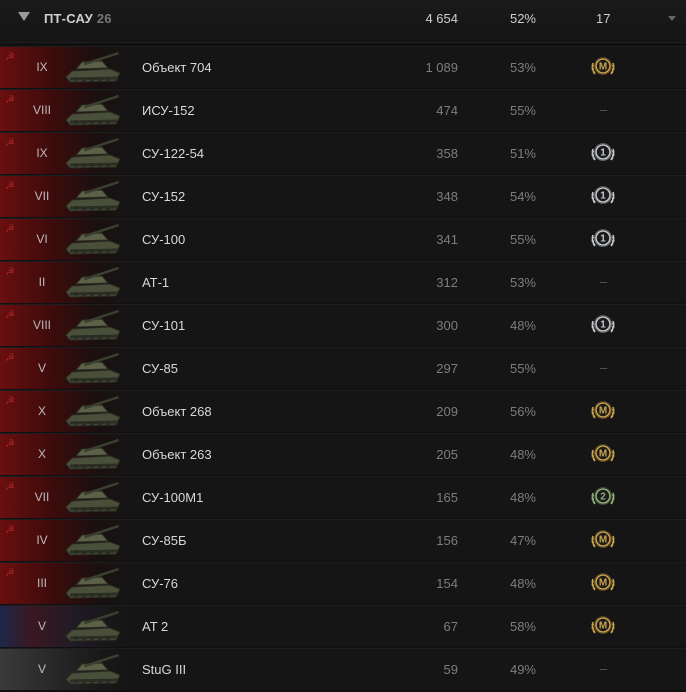 Image resolution: width=686 pixels, height=692 pixels. What do you see at coordinates (522, 540) in the screenshot?
I see `vehicle-winrate: 47%` at bounding box center [522, 540].